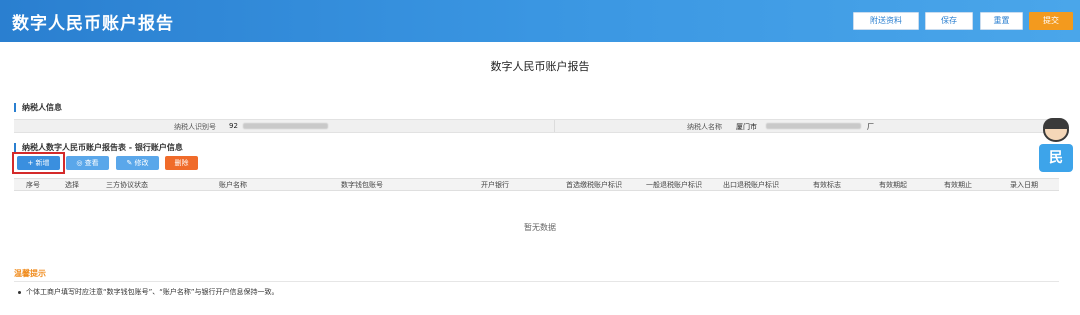 The image size is (1080, 315). I want to click on add-button: + 新增, so click(38, 163).